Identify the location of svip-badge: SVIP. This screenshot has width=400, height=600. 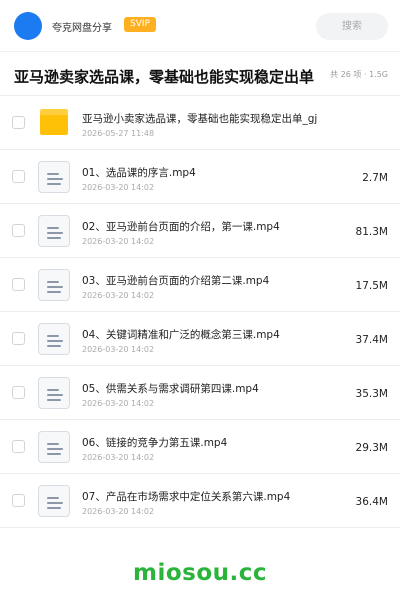
(140, 24).